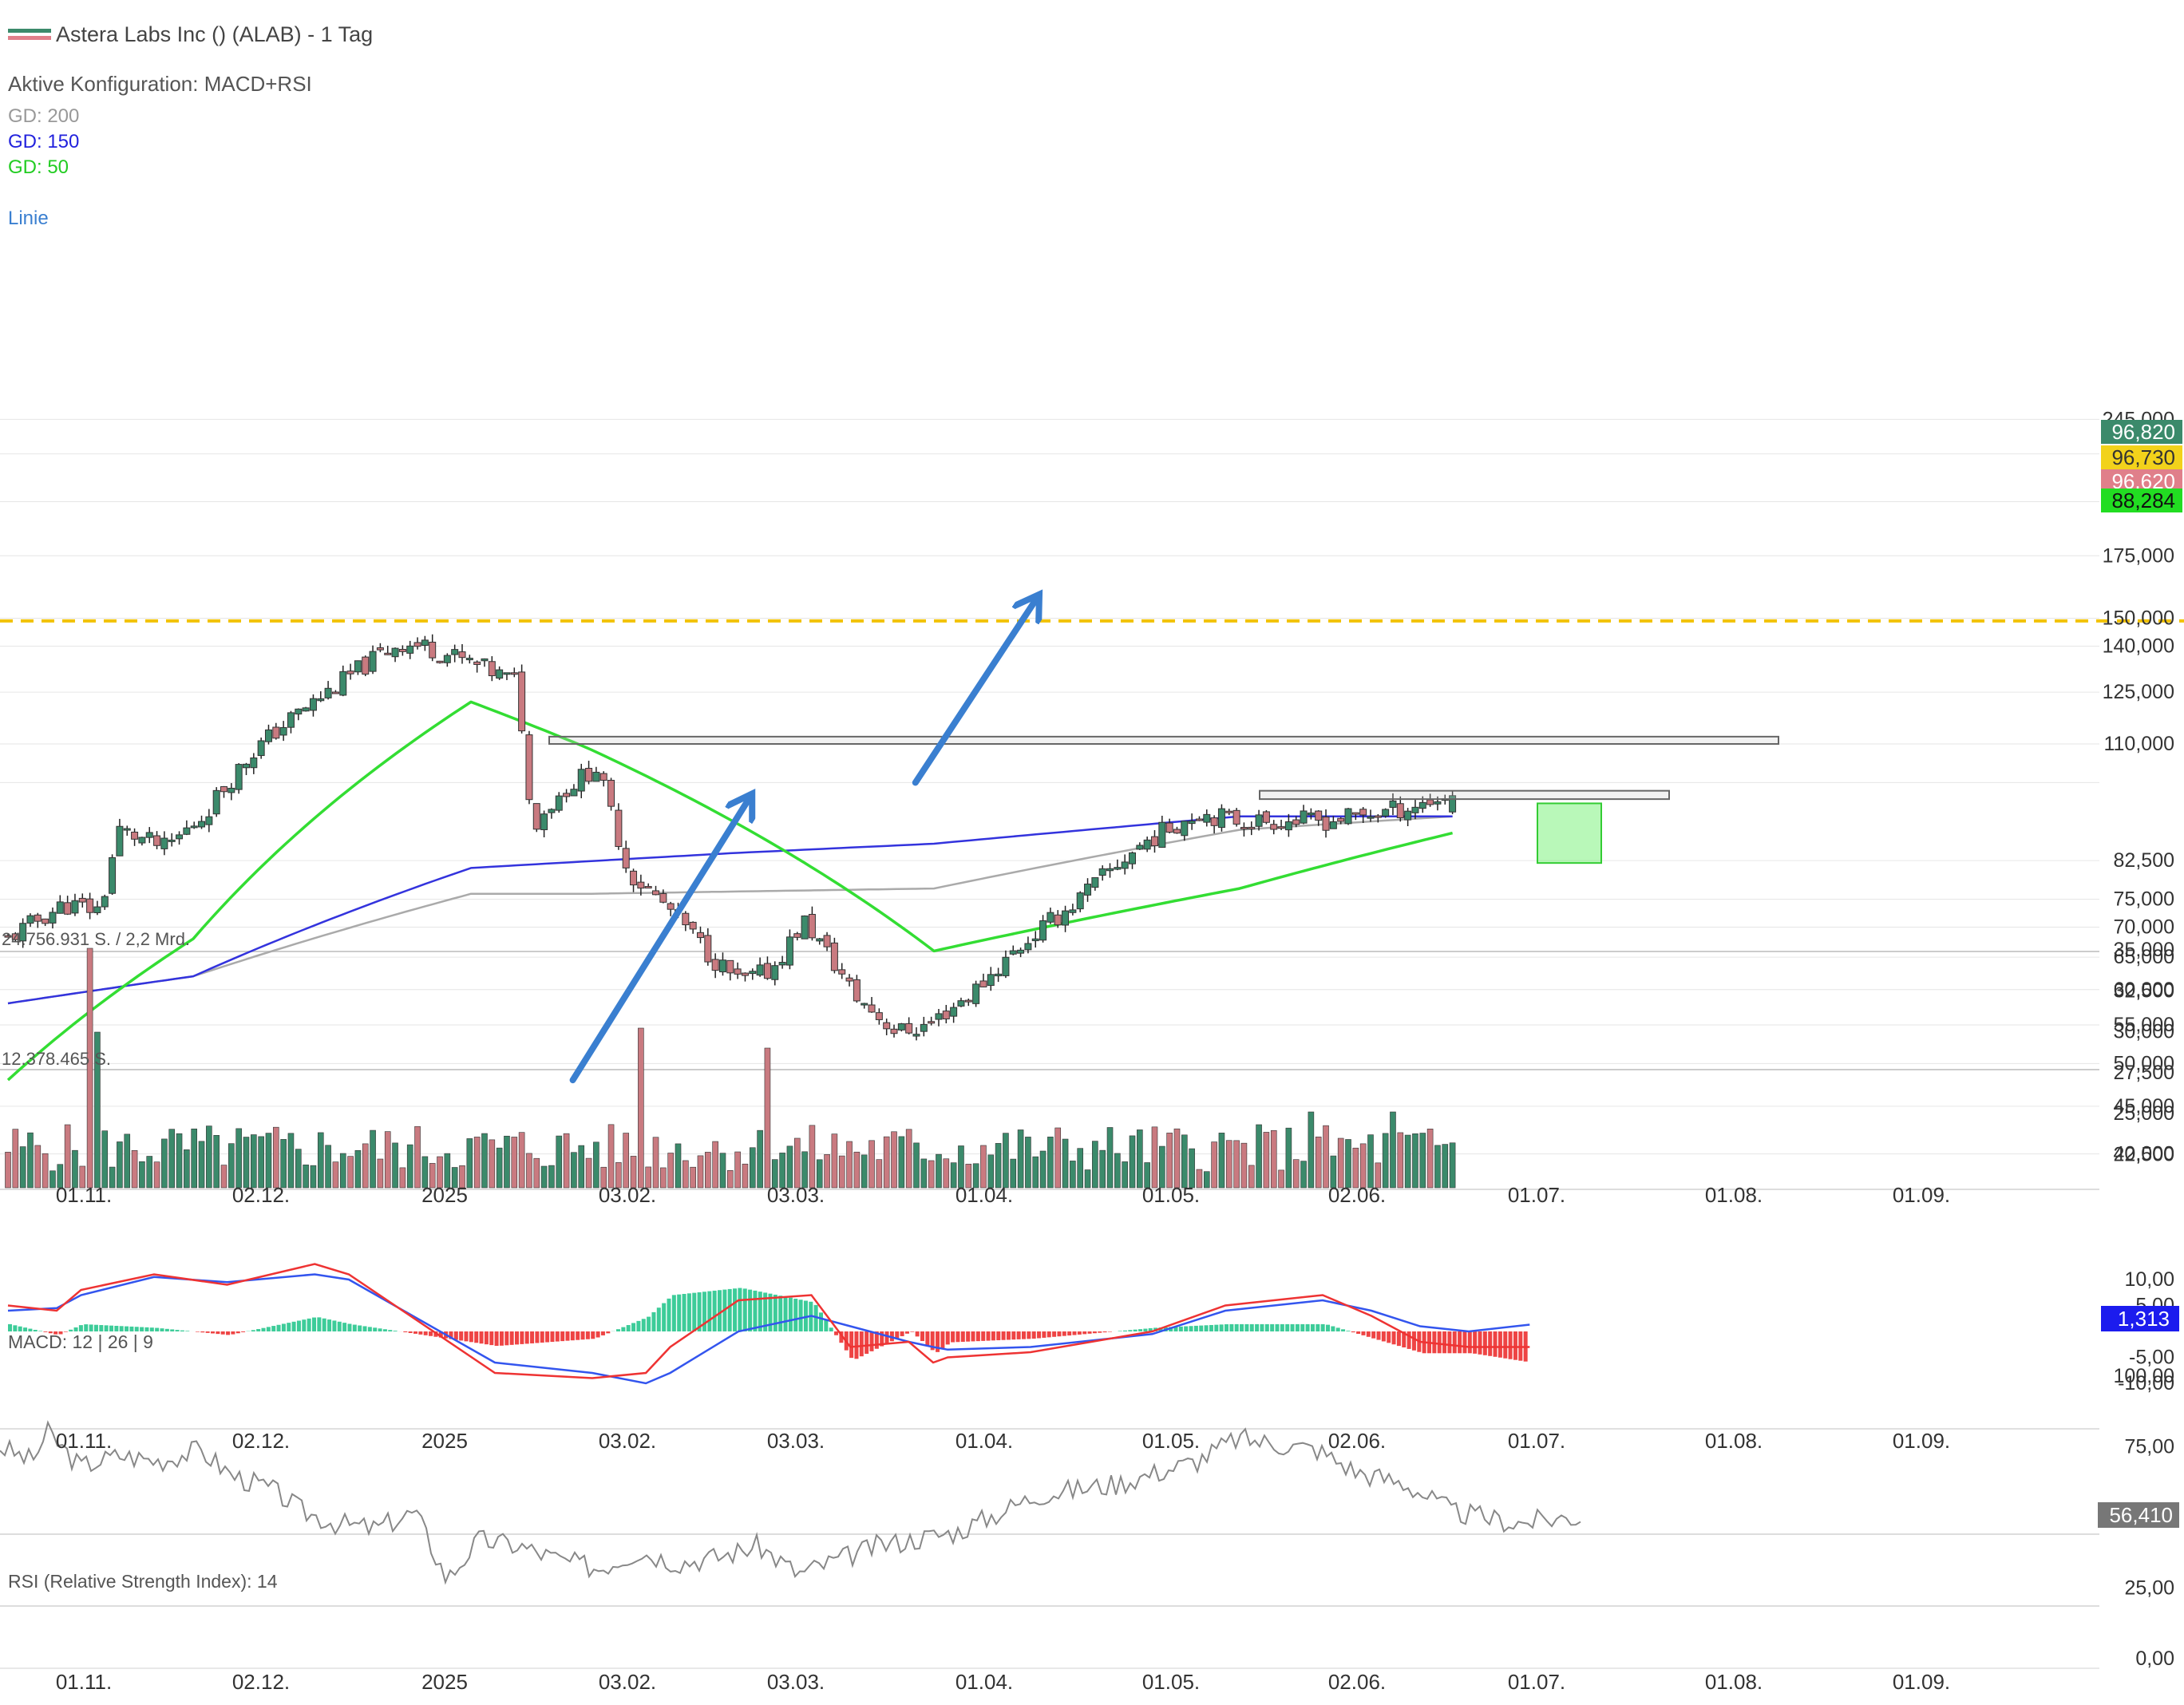 The width and height of the screenshot is (2184, 1705). I want to click on config-label: Aktive Konfiguration: MACD+RSI, so click(160, 84).